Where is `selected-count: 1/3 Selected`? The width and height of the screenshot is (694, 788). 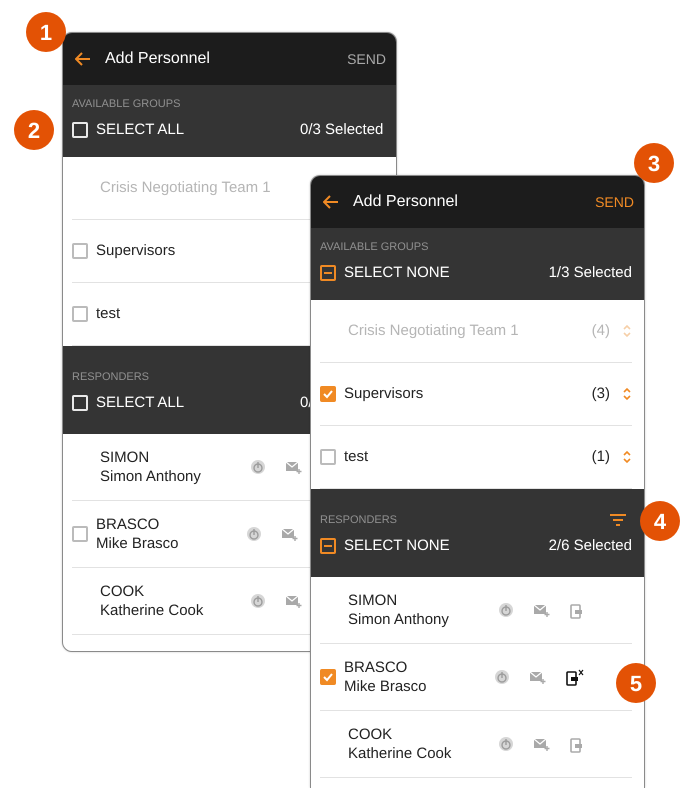
selected-count: 1/3 Selected is located at coordinates (590, 272).